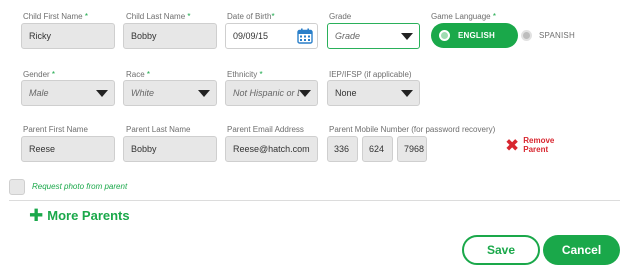 The height and width of the screenshot is (269, 624). Describe the element at coordinates (251, 36) in the screenshot. I see `dob-value: 09/09/15` at that location.